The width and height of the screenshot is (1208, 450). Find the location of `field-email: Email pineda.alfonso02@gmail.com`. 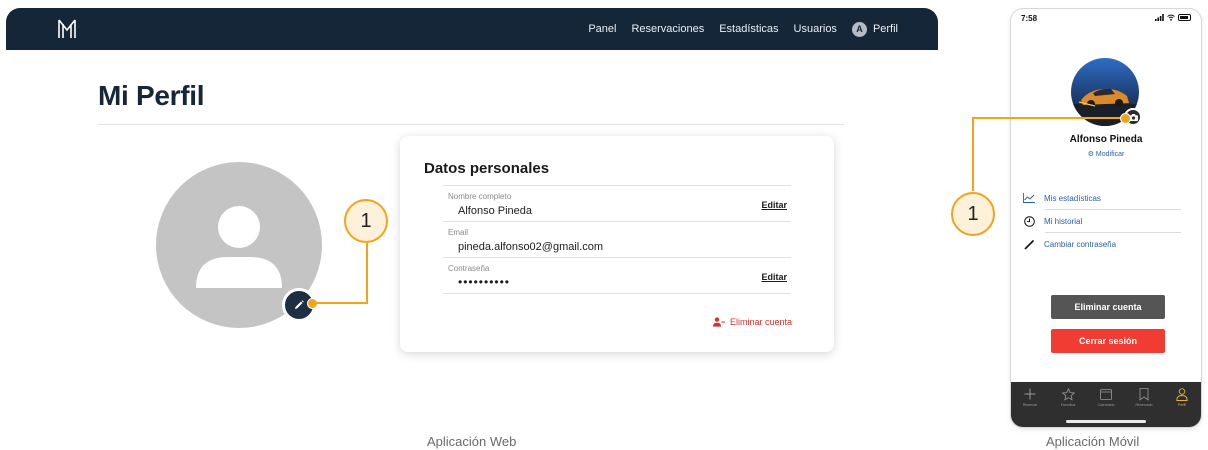

field-email: Email pineda.alfonso02@gmail.com is located at coordinates (617, 239).